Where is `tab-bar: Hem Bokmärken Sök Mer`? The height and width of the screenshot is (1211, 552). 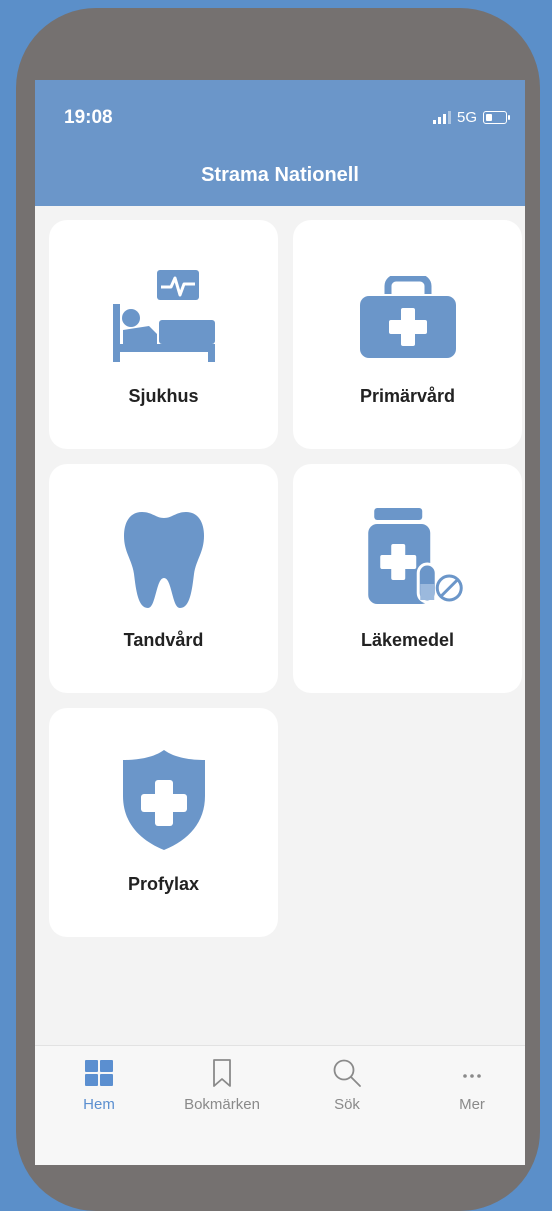
tab-bar: Hem Bokmärken Sök Mer is located at coordinates (280, 1105).